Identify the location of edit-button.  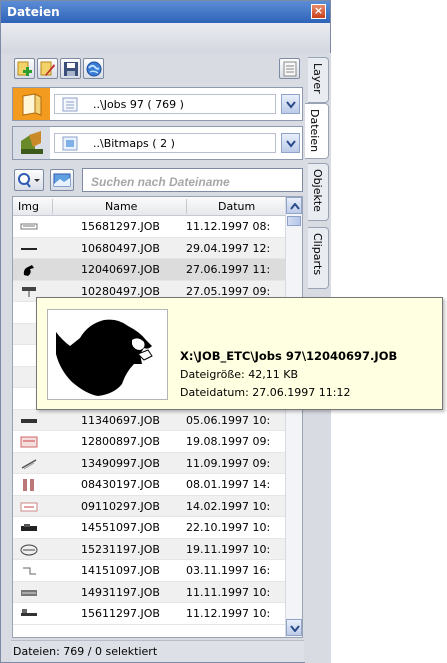
(47, 68).